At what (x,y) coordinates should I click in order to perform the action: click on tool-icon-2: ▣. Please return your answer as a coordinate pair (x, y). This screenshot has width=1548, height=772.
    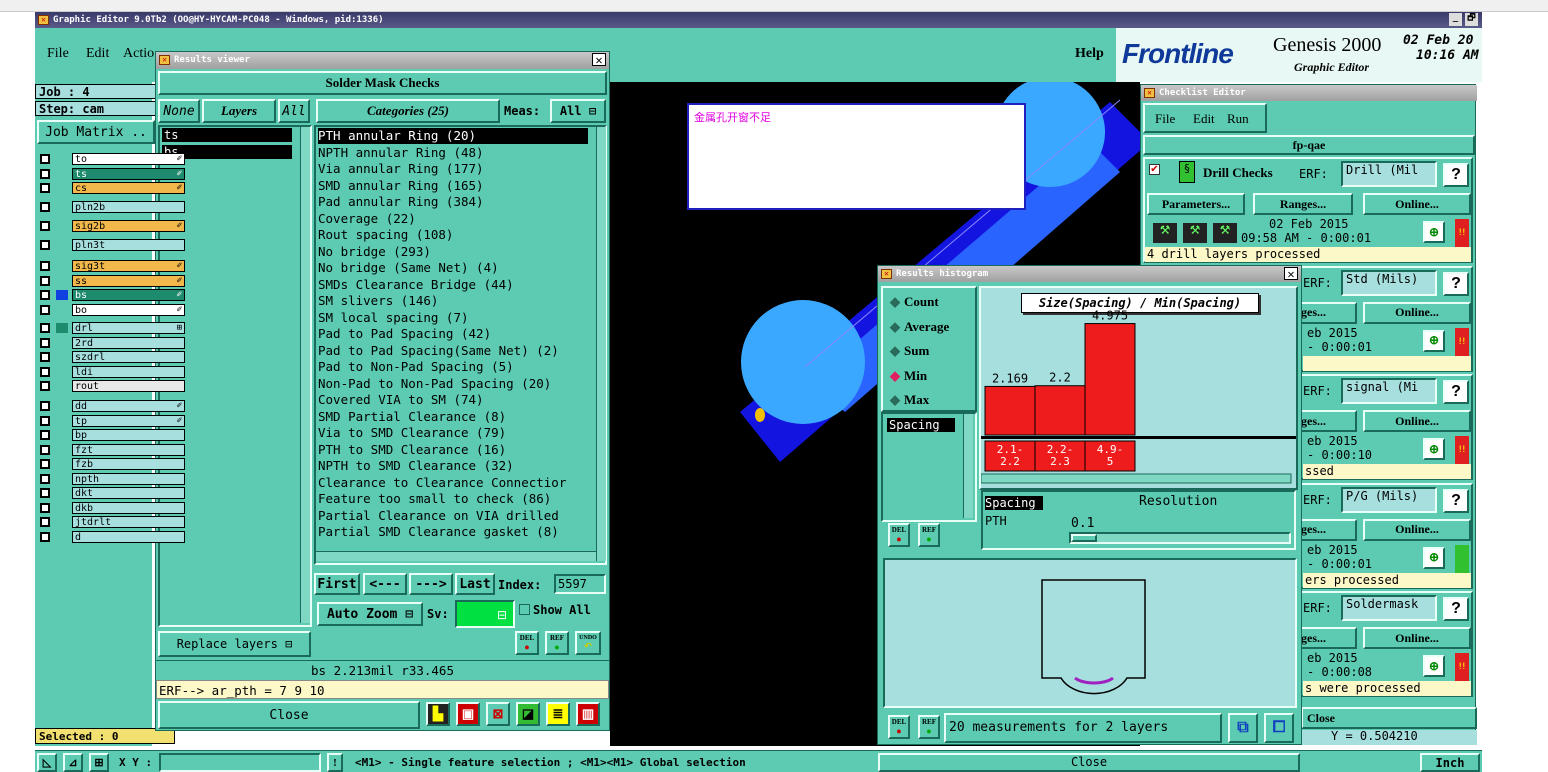
    Looking at the image, I should click on (468, 714).